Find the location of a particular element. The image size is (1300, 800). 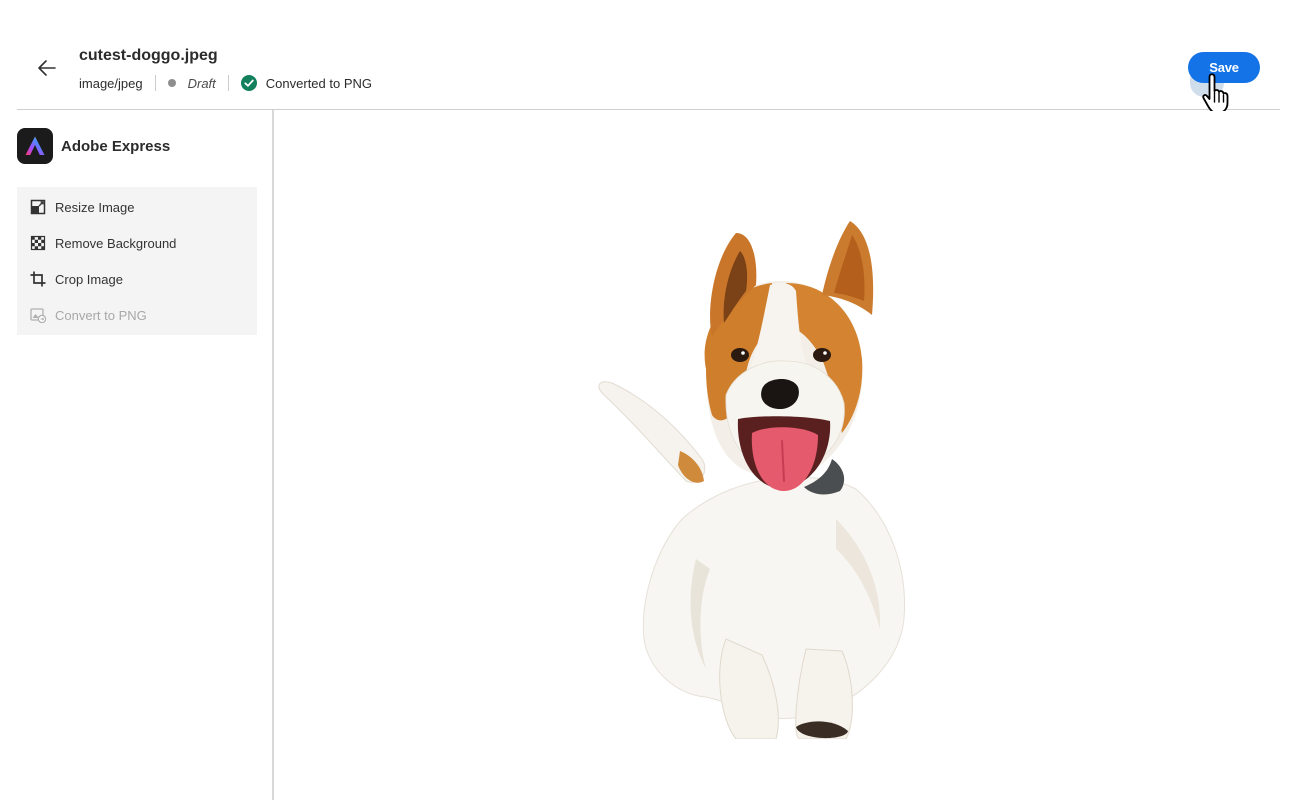

file-name: cutest-doggo.jpeg is located at coordinates (148, 55).